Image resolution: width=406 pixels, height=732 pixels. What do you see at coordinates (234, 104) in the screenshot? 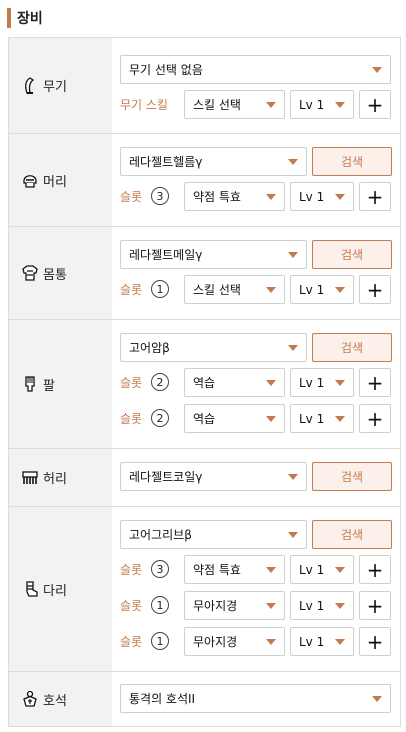
I see `weapon-skill-select: 스킬 선택` at bounding box center [234, 104].